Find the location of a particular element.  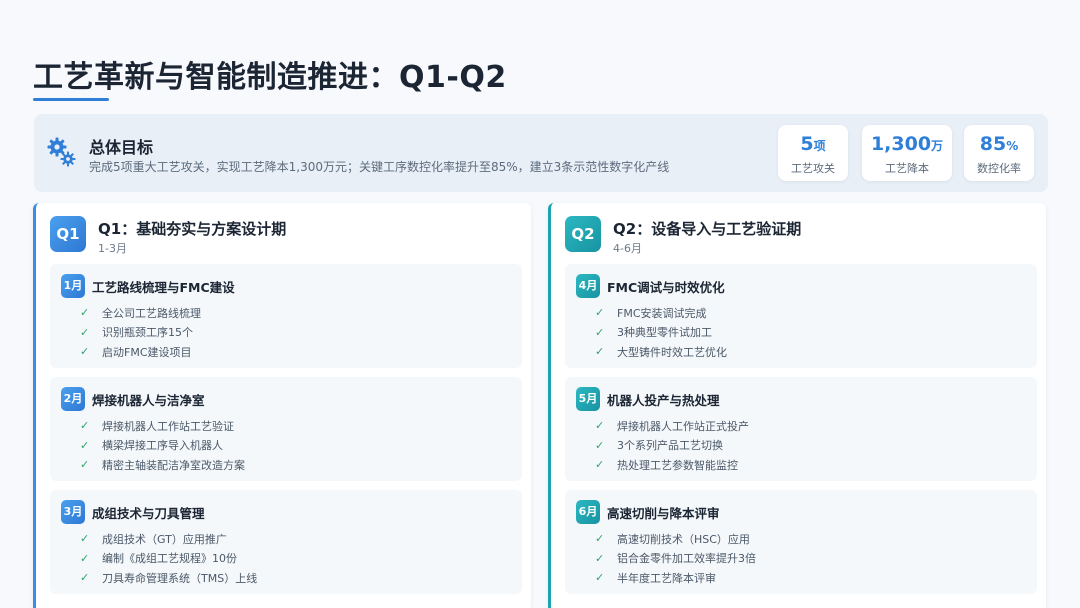

task-item: ✓ 焊接机器人工作站工艺验证 is located at coordinates (157, 426).